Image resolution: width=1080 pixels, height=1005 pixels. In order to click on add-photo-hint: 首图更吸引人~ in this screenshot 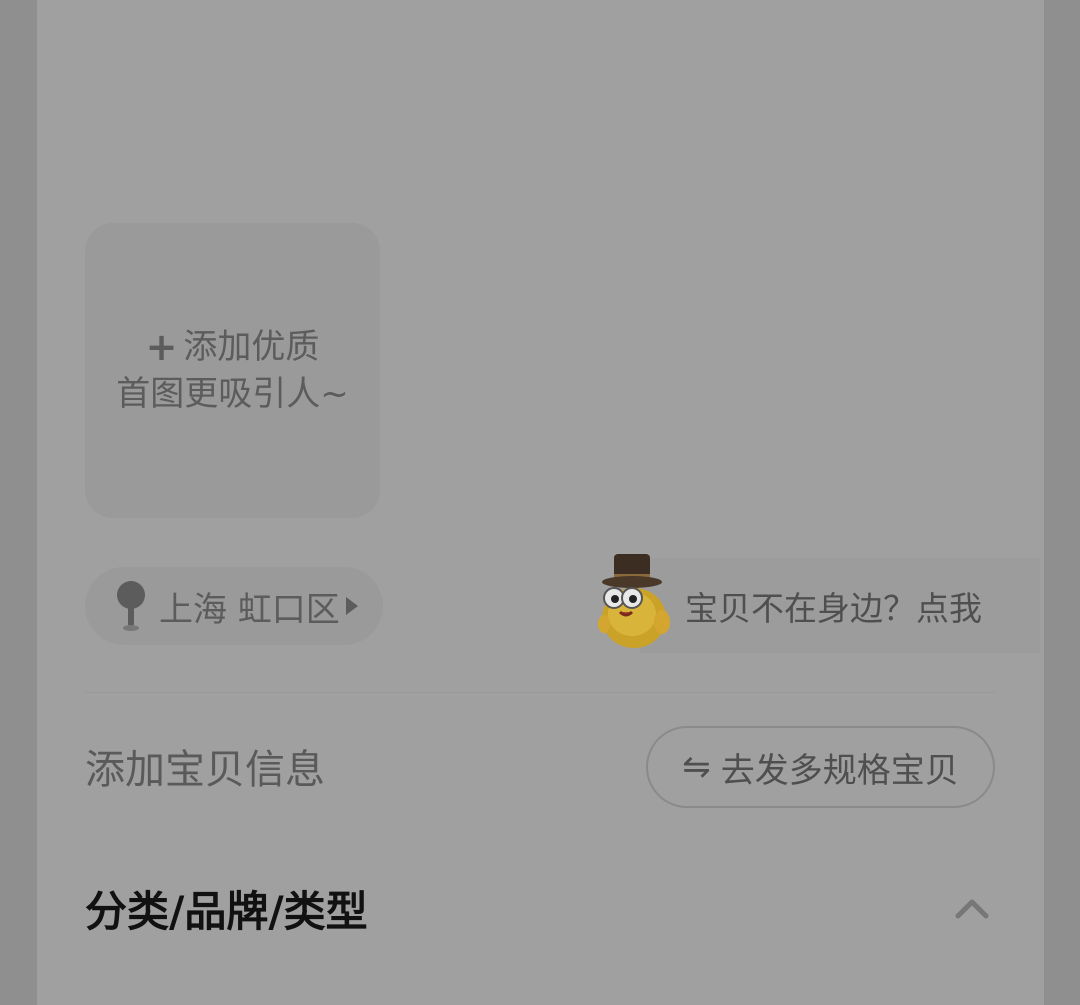, I will do `click(232, 393)`.